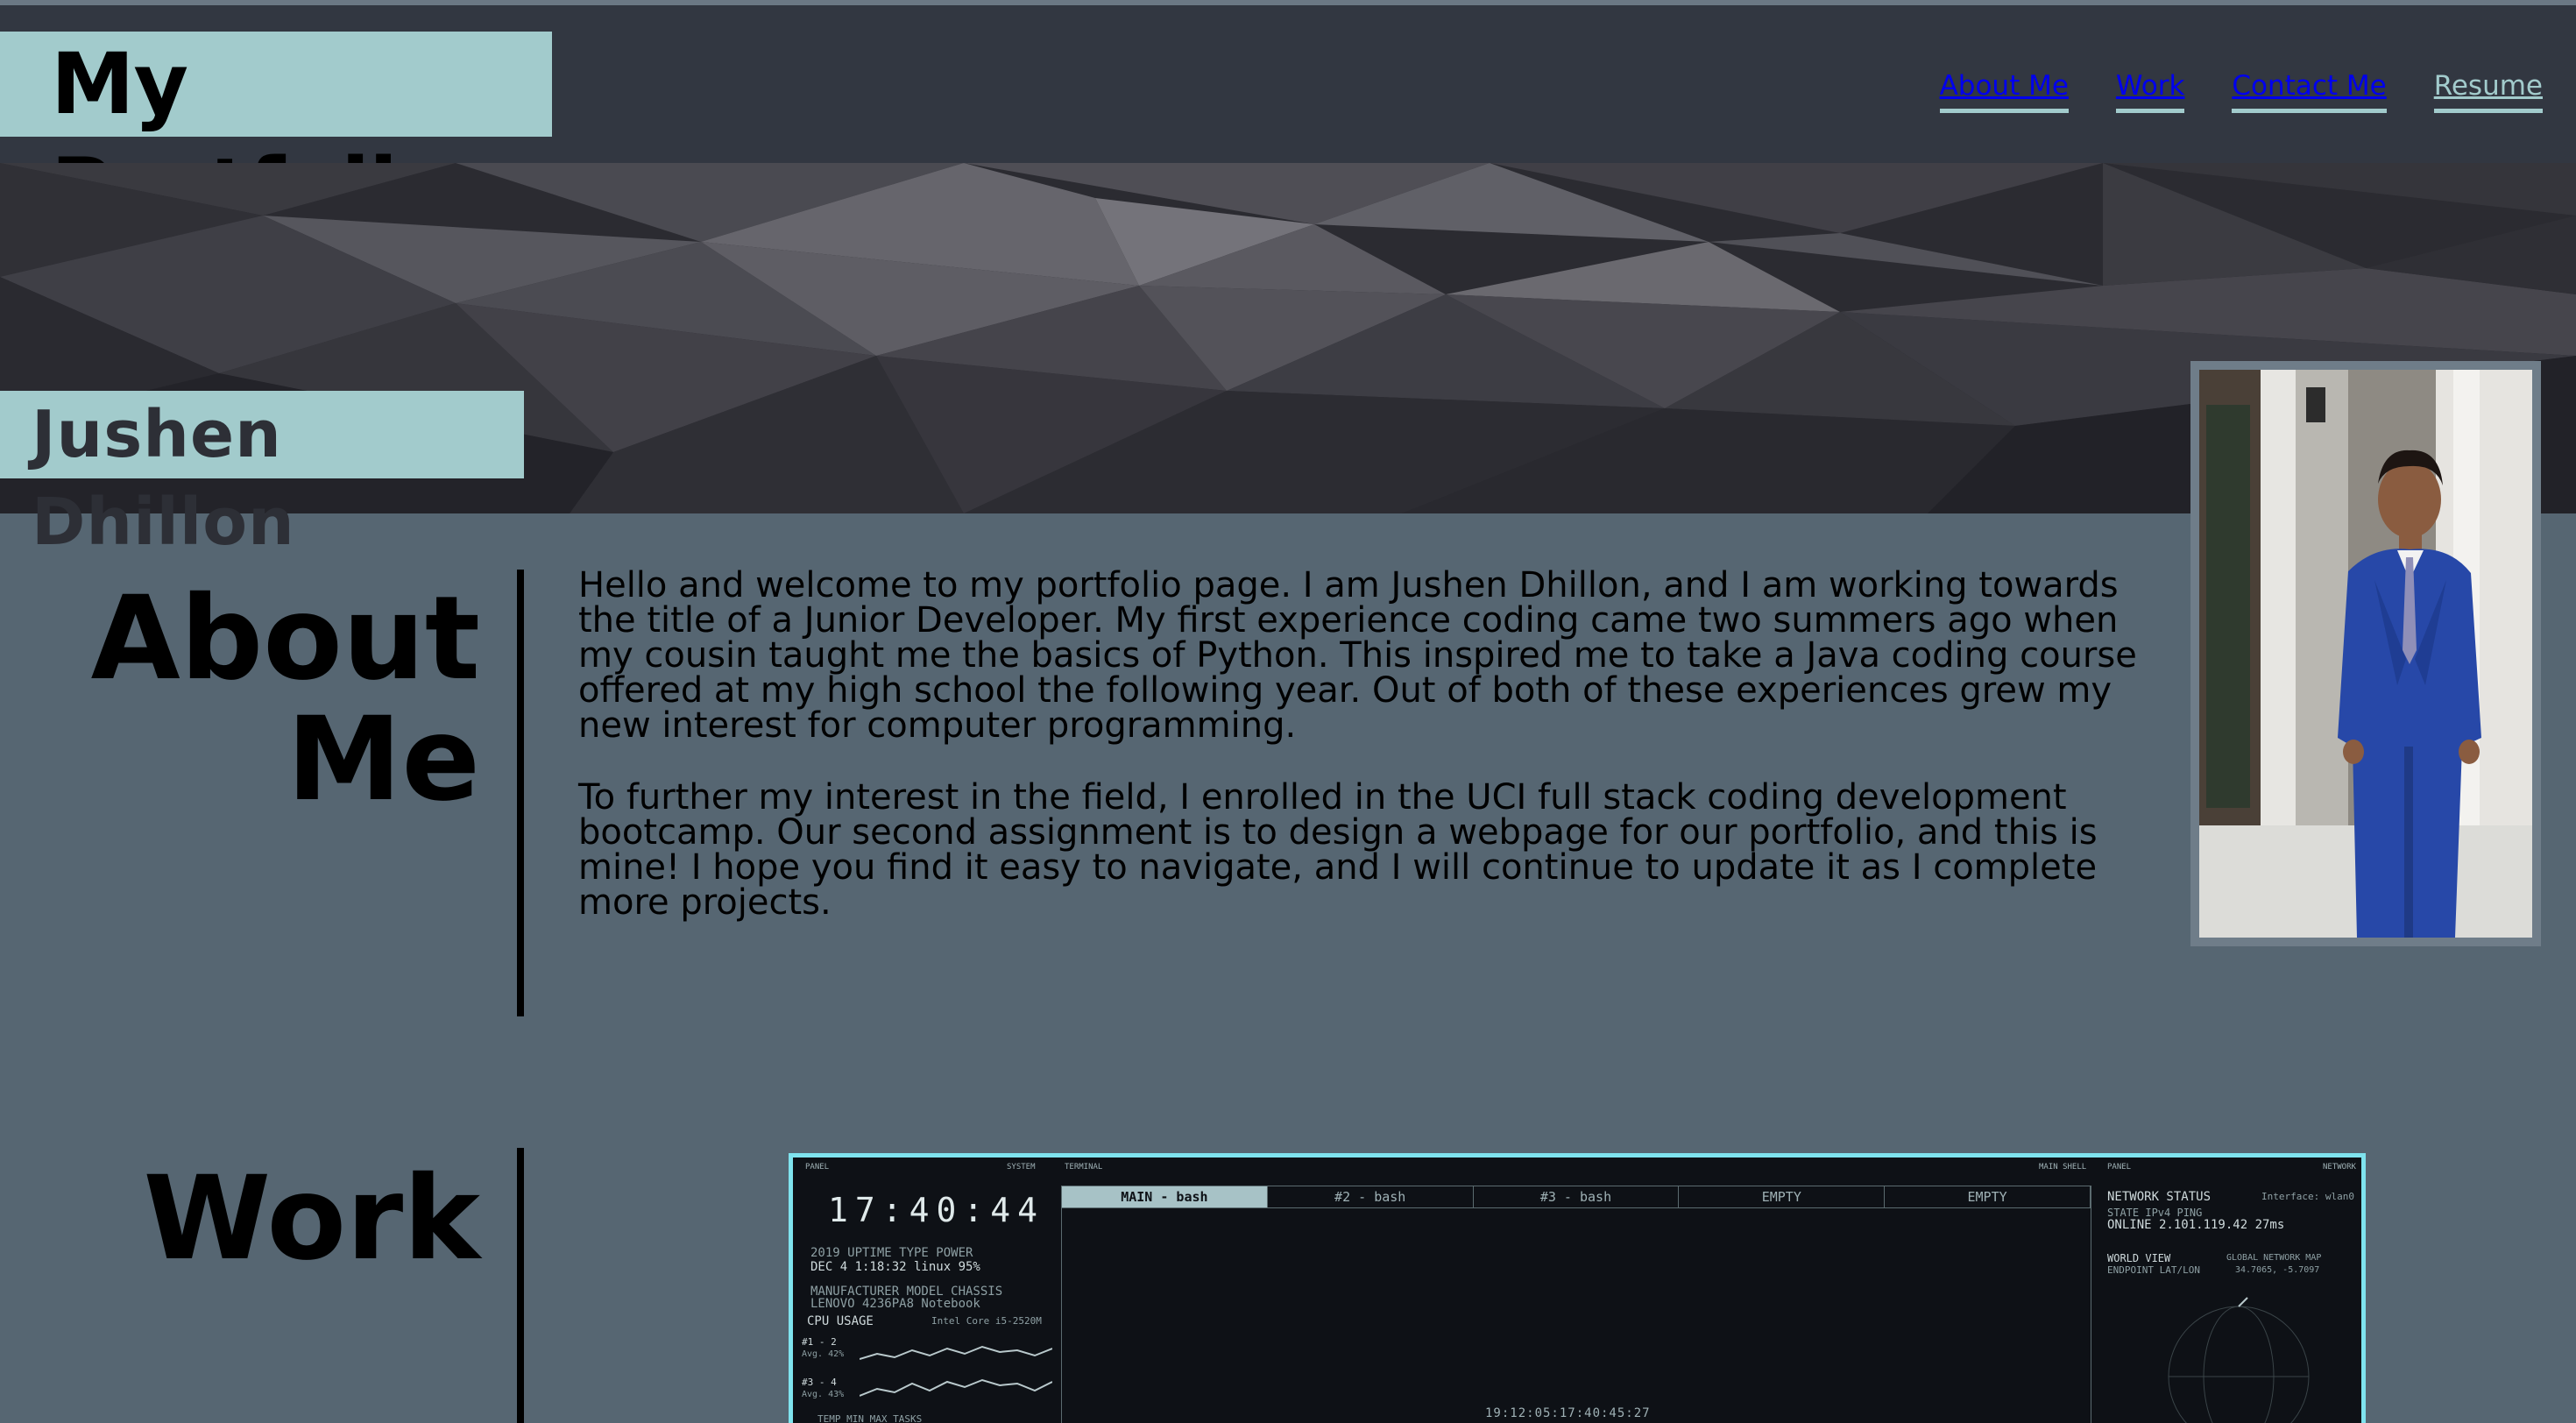  I want to click on terminal-tab-1: MAIN - bash, so click(1165, 1196).